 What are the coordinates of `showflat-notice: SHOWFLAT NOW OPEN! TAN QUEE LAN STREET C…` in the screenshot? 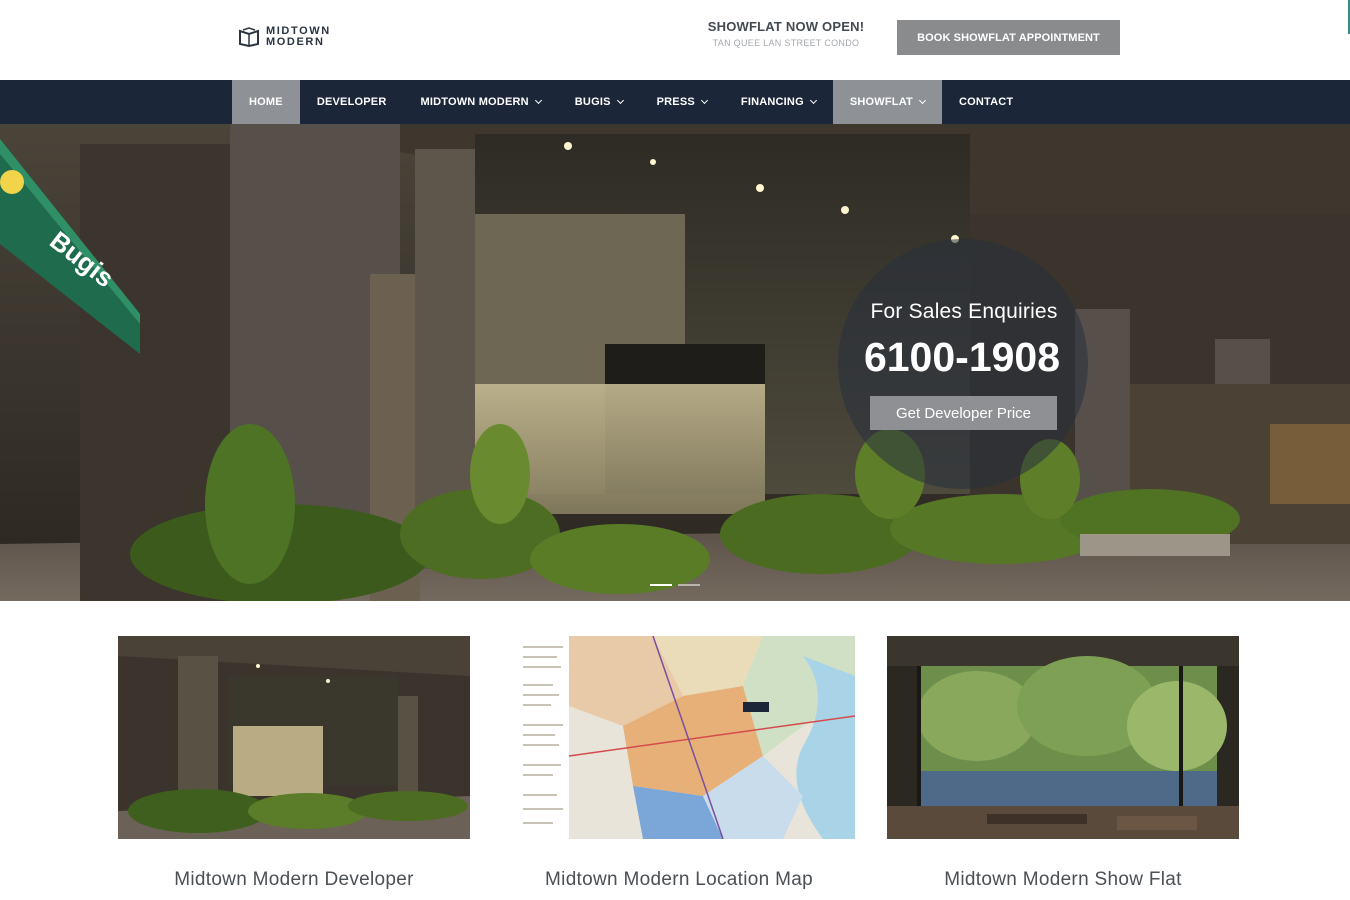 It's located at (786, 33).